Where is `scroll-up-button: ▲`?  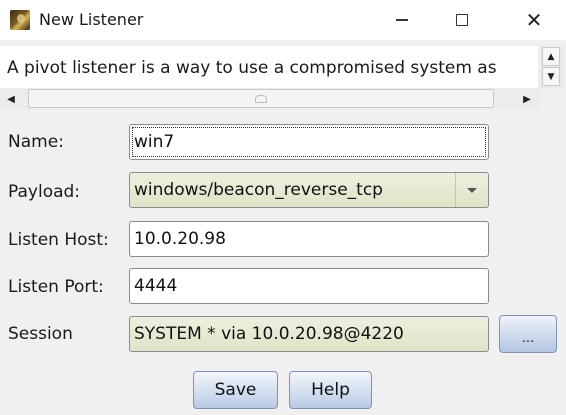
scroll-up-button: ▲ is located at coordinates (551, 56).